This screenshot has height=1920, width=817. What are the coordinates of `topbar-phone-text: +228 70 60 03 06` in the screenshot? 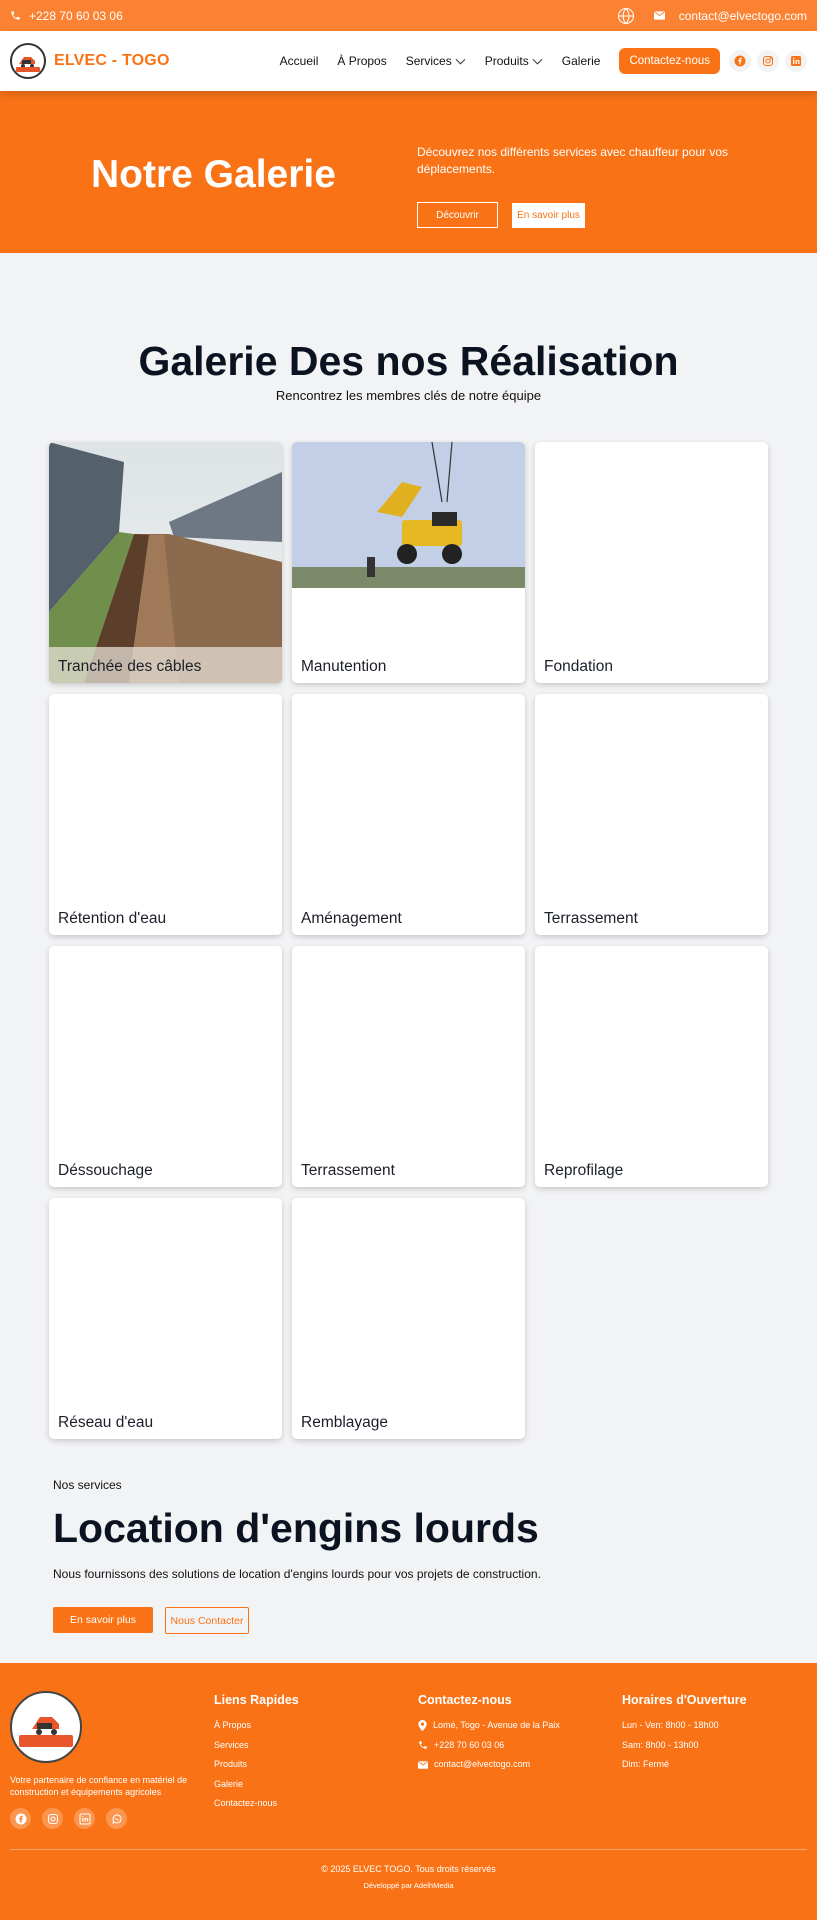 It's located at (76, 15).